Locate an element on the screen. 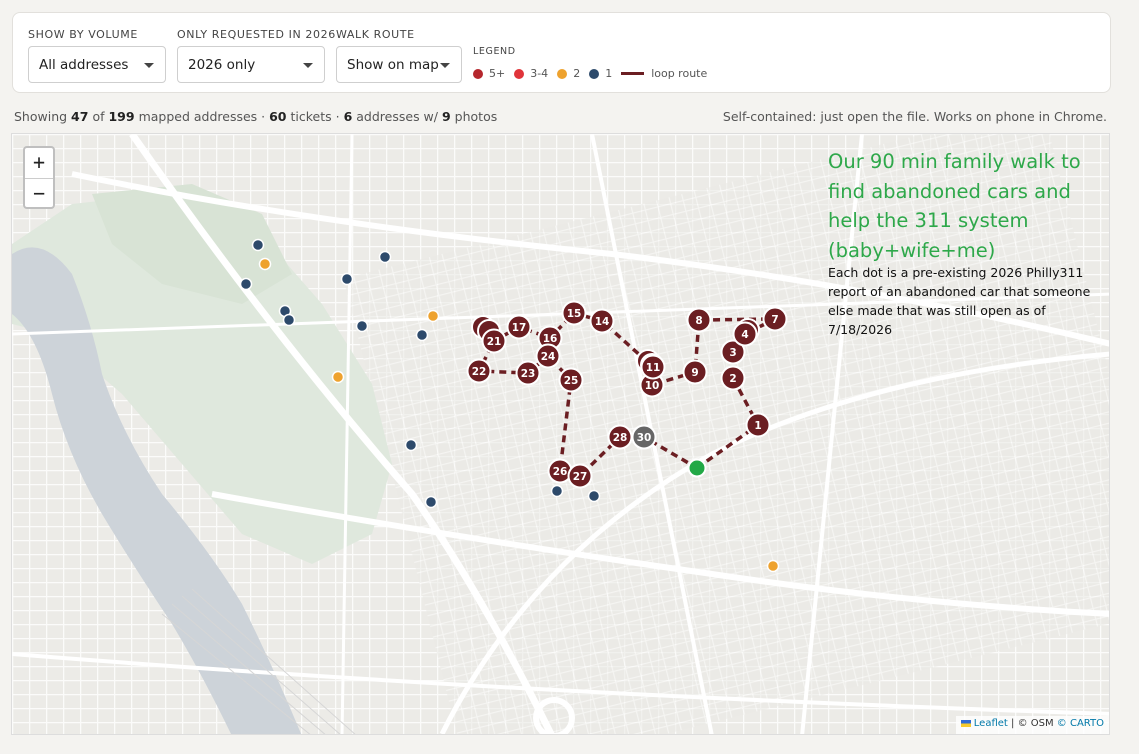 The image size is (1139, 754). stop-number: 30 is located at coordinates (644, 438).